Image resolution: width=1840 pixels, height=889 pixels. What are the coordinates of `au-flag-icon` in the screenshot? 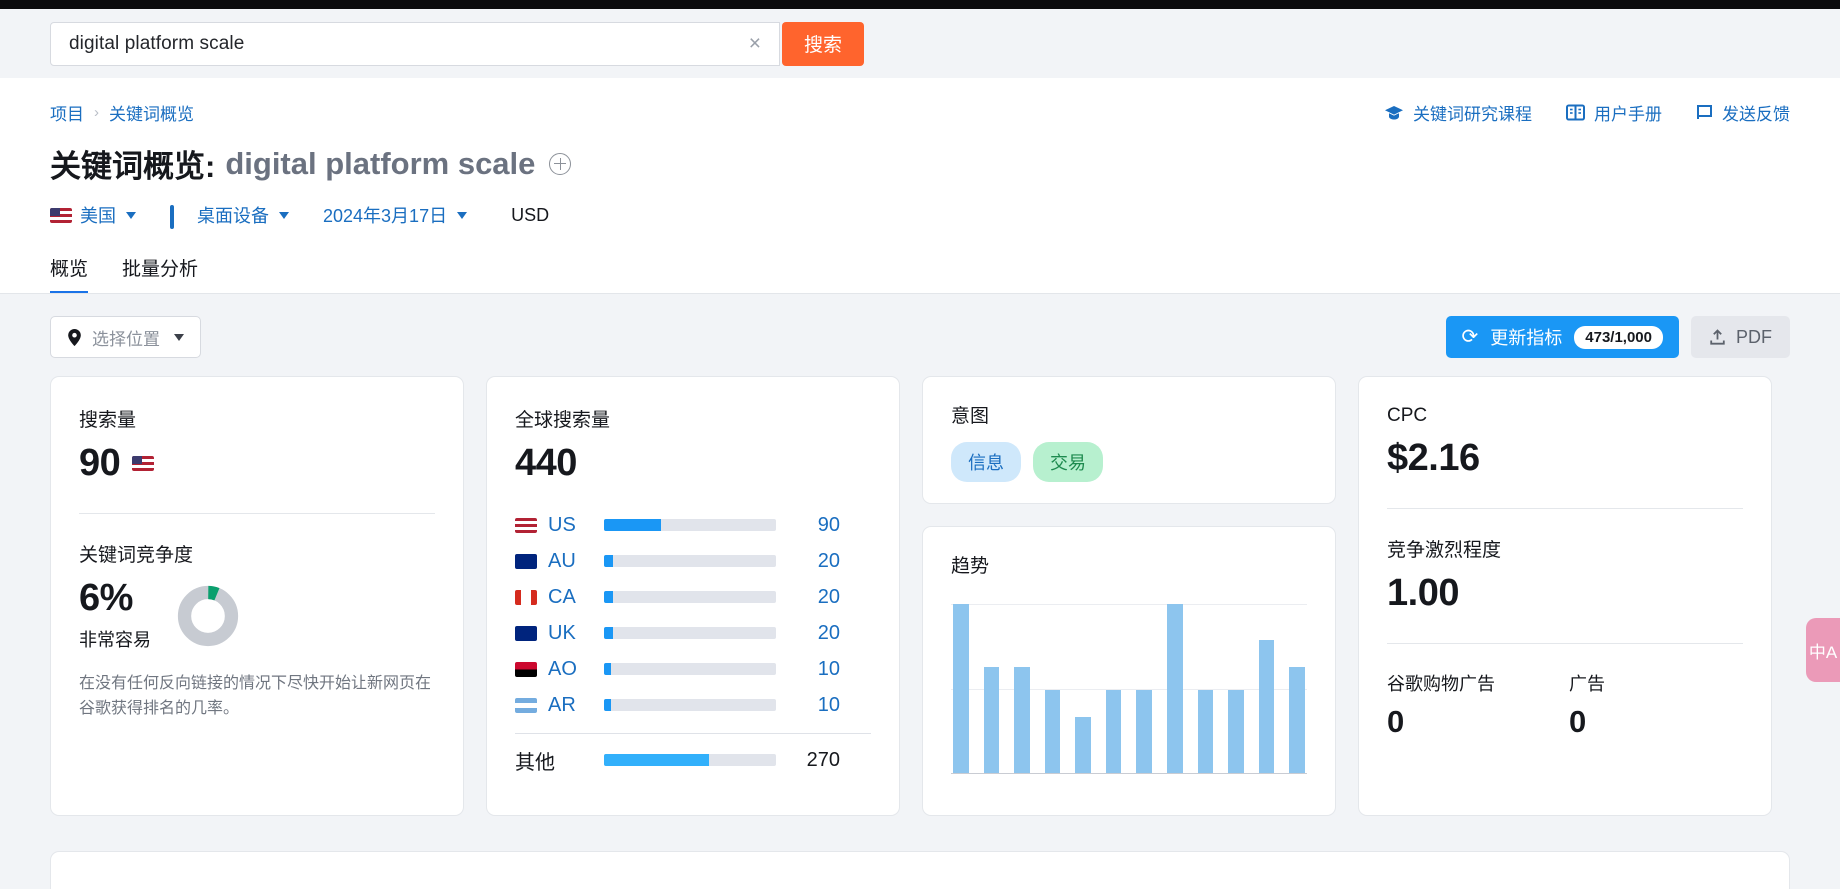 It's located at (526, 561).